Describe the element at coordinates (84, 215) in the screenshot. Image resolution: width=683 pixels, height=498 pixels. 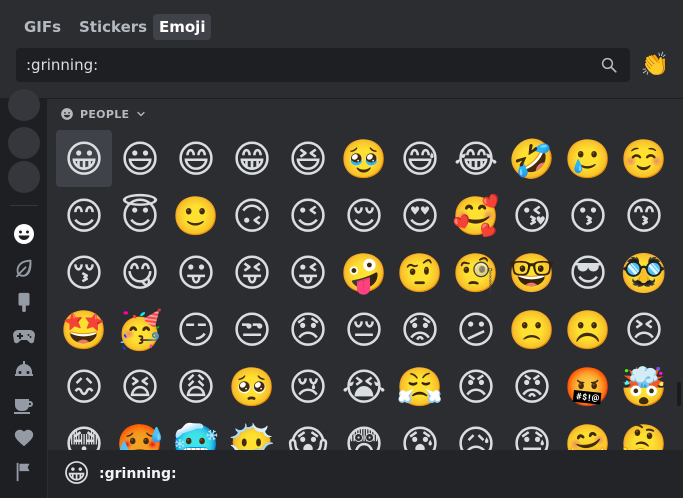
I see `emoji-button: 😊` at that location.